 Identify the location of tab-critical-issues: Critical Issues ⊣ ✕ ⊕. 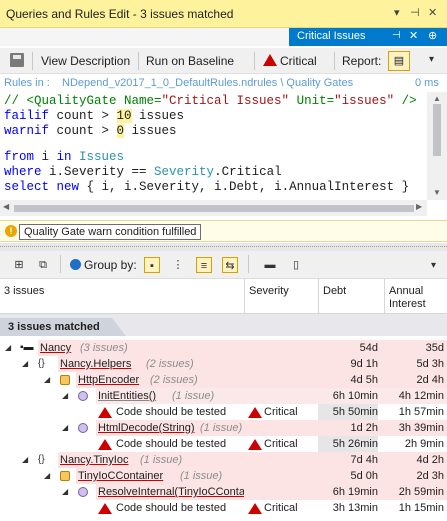
(368, 37).